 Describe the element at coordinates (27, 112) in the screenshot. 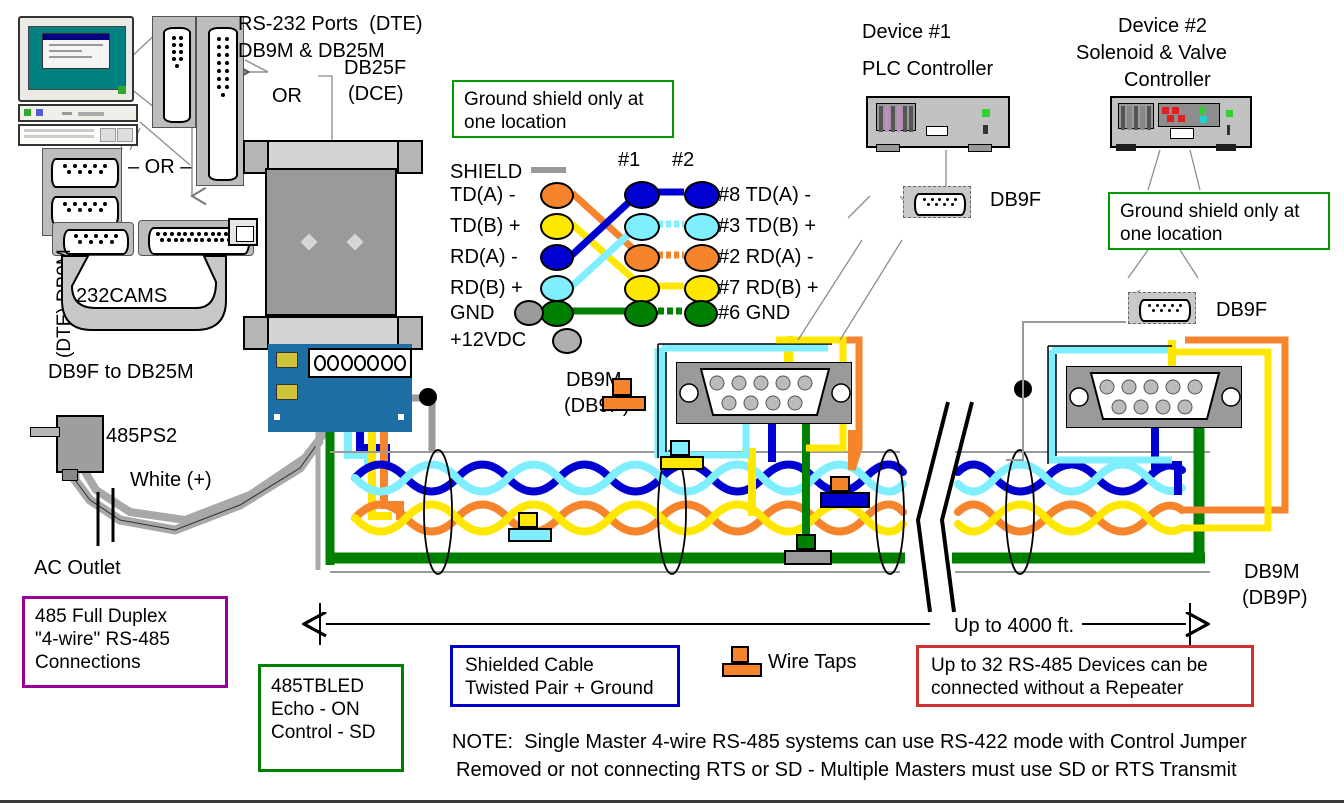

I see `pc-power-led` at that location.